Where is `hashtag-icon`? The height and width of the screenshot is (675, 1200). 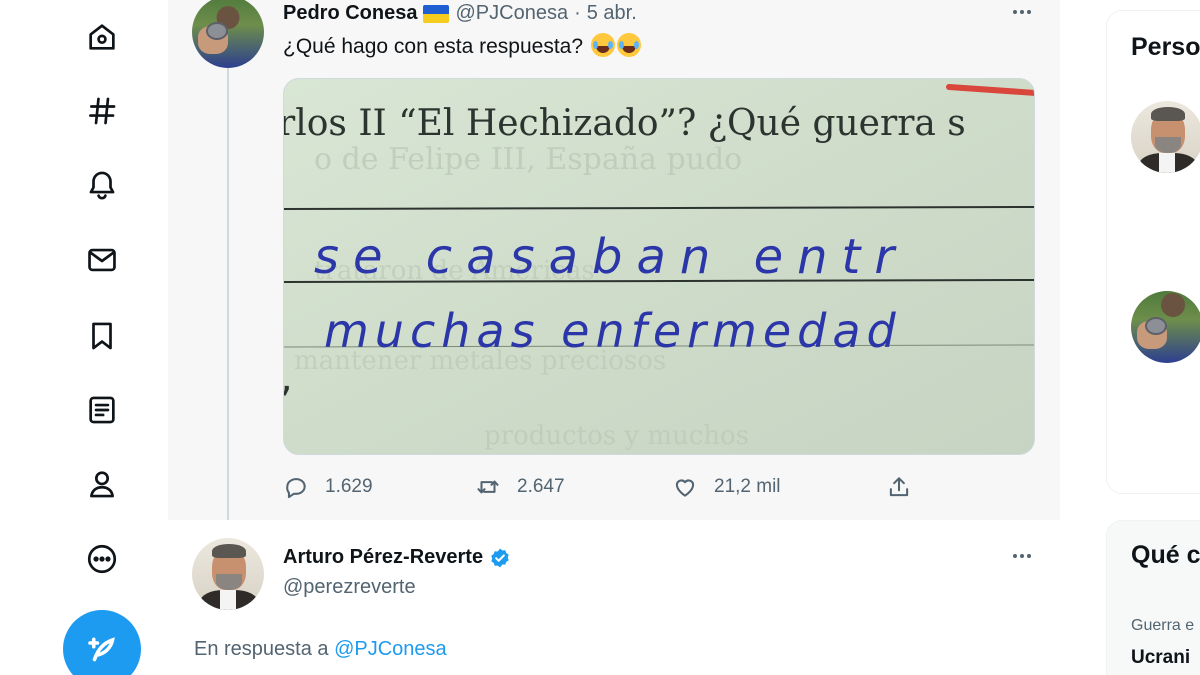
hashtag-icon is located at coordinates (102, 111).